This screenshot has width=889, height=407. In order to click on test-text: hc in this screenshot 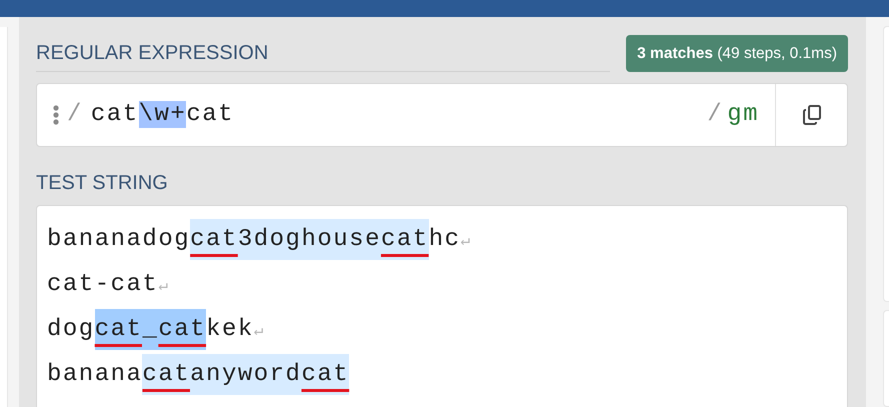, I will do `click(444, 240)`.